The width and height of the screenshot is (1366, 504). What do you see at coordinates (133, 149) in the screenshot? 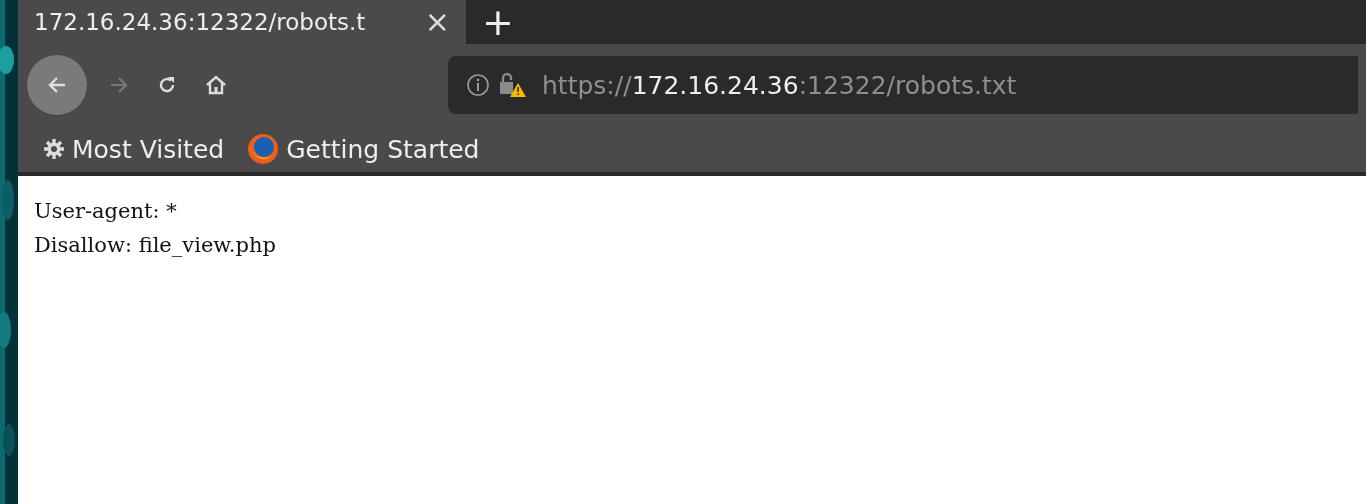
I see `bookmark-item: Most Visited` at bounding box center [133, 149].